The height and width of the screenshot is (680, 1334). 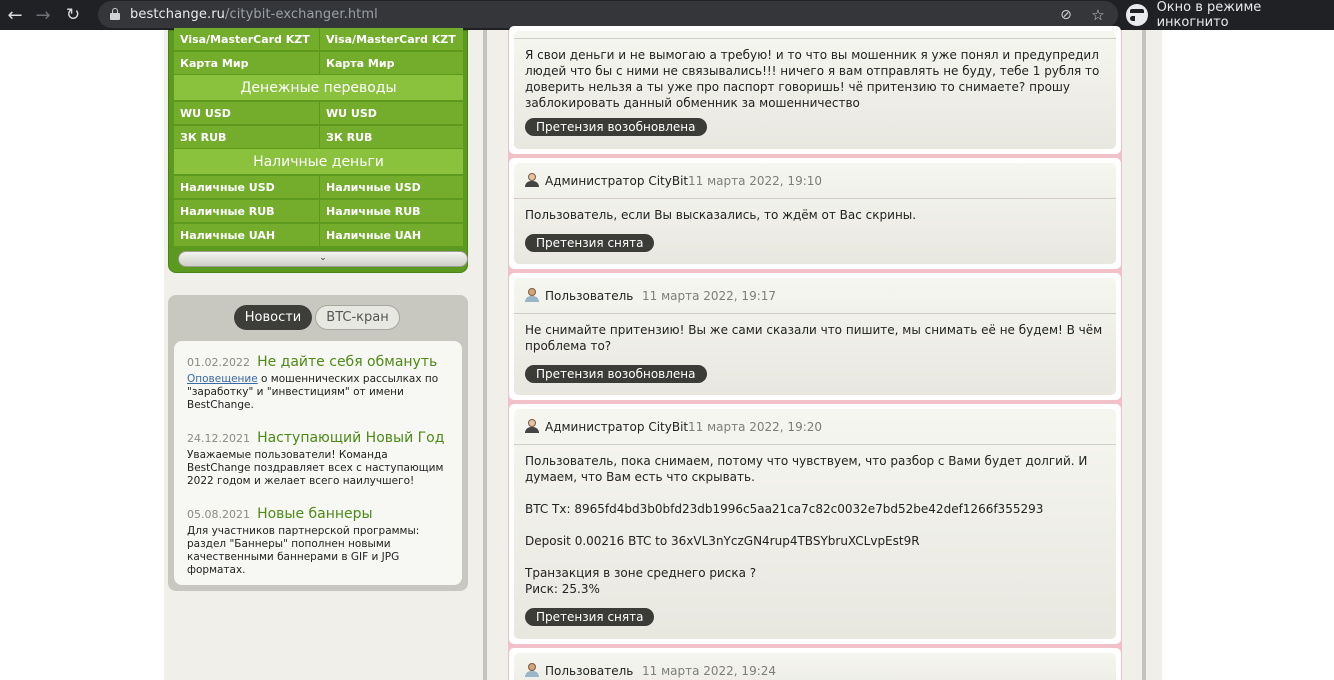 I want to click on back-arrow-icon: ←, so click(x=15, y=15).